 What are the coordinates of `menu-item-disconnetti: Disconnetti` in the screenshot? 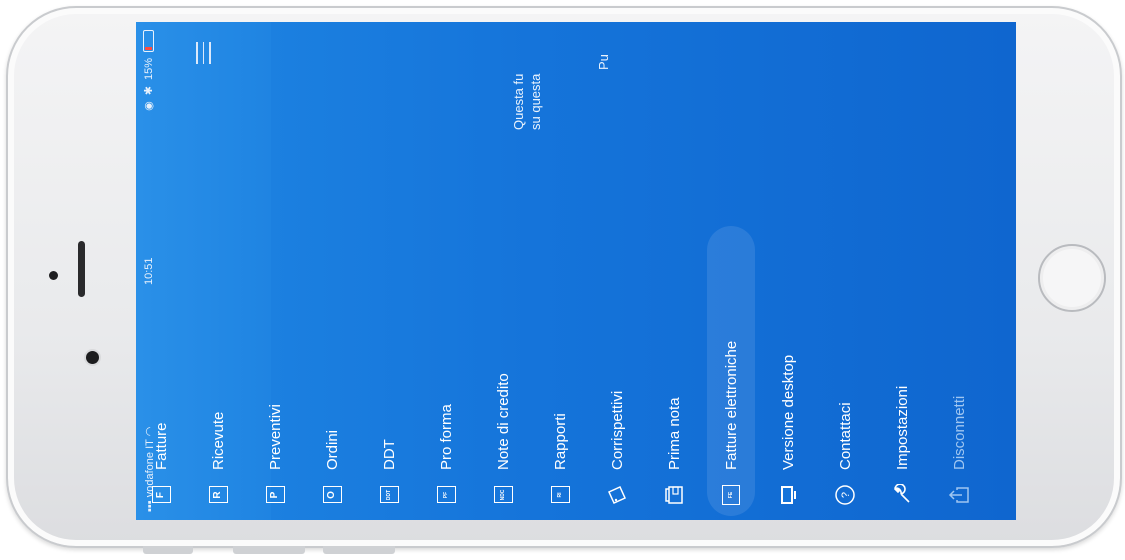 It's located at (959, 451).